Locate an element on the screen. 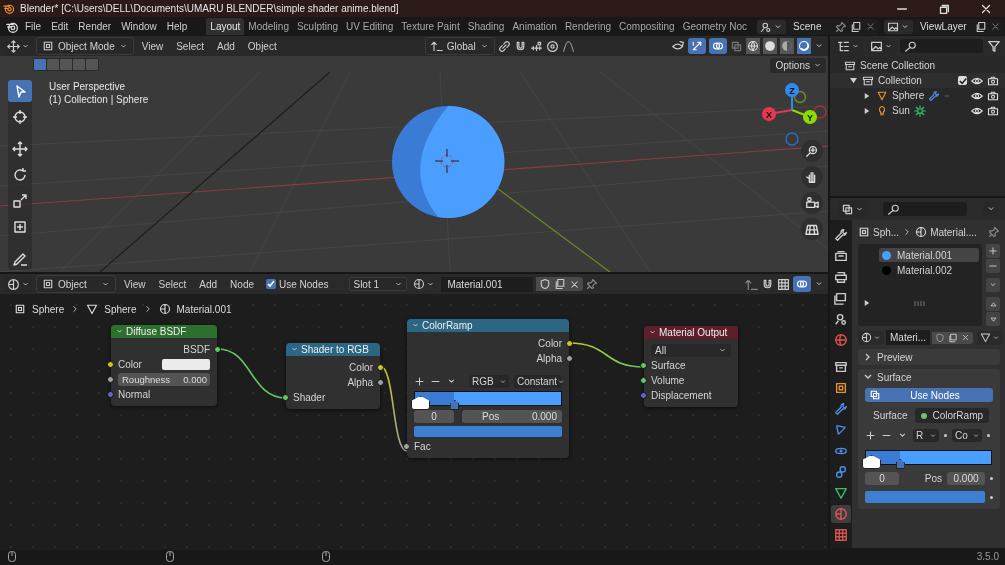  axis-handle: Z is located at coordinates (792, 90).